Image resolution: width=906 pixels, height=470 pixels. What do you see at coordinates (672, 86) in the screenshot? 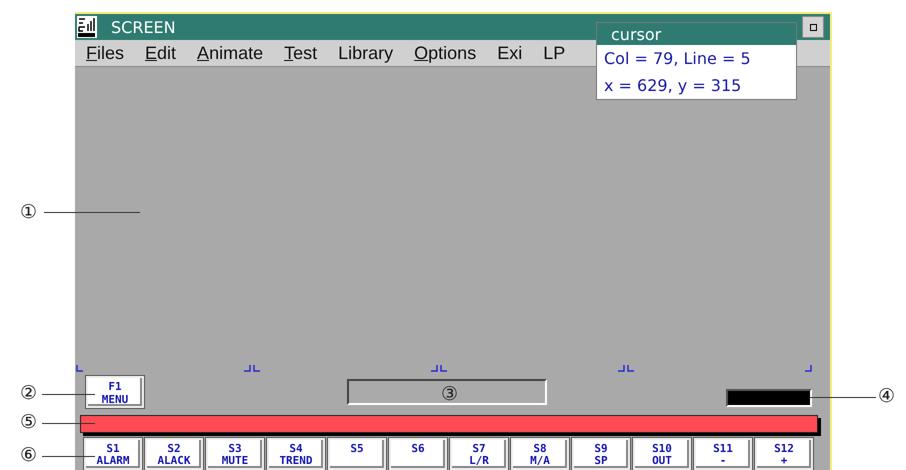
I see `cursor-position-text: x = 629, y = 315` at bounding box center [672, 86].